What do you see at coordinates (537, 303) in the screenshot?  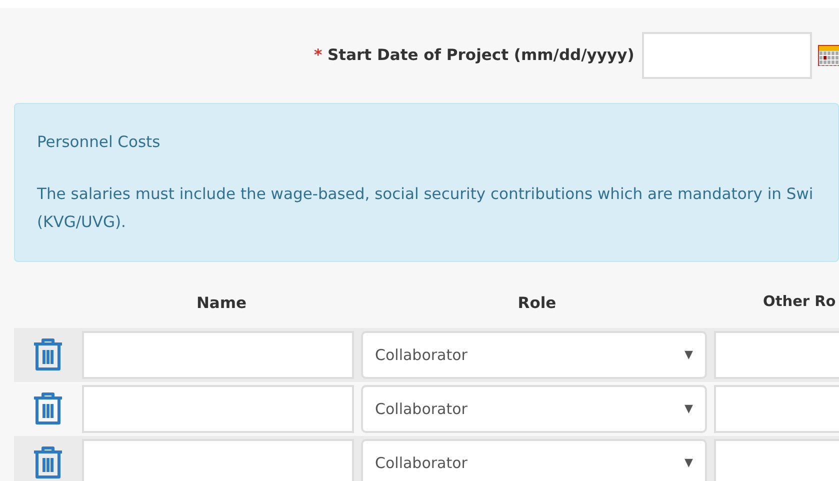 I see `column-header: Role` at bounding box center [537, 303].